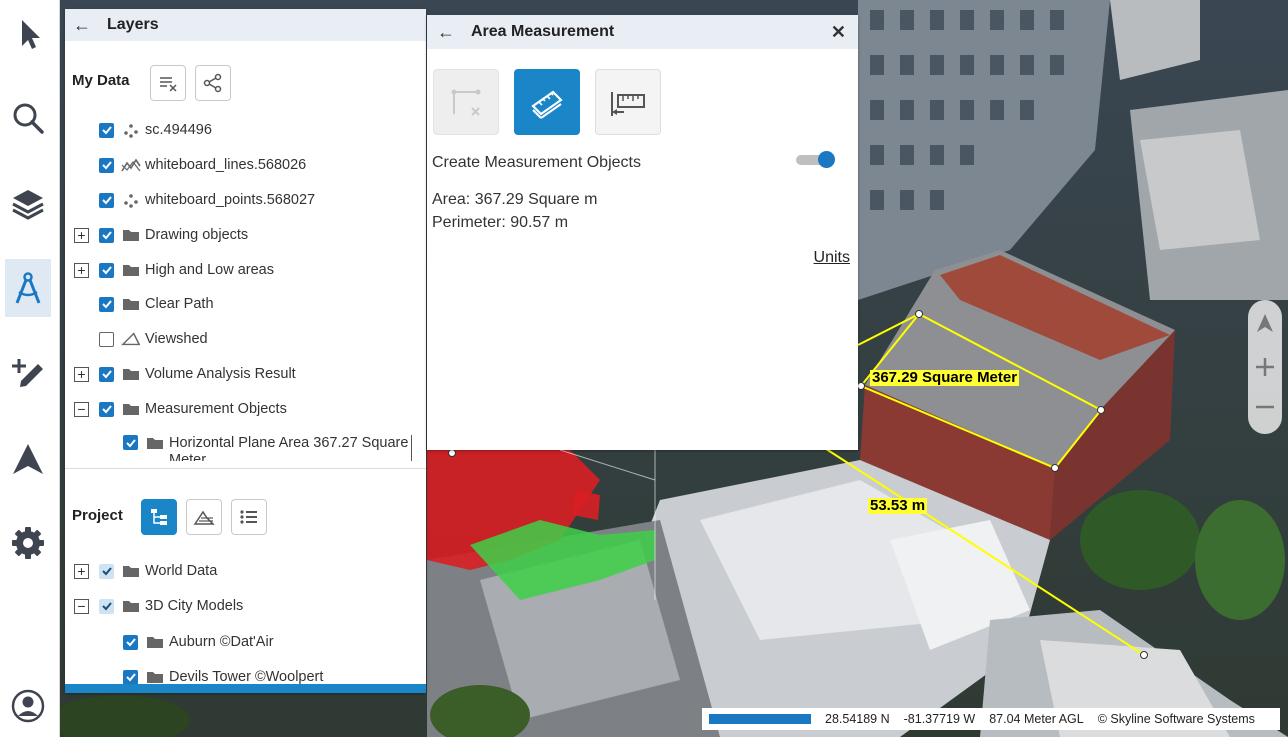 The width and height of the screenshot is (1288, 737). I want to click on project-row-auburn: Auburn ©Dat'Air, so click(245, 642).